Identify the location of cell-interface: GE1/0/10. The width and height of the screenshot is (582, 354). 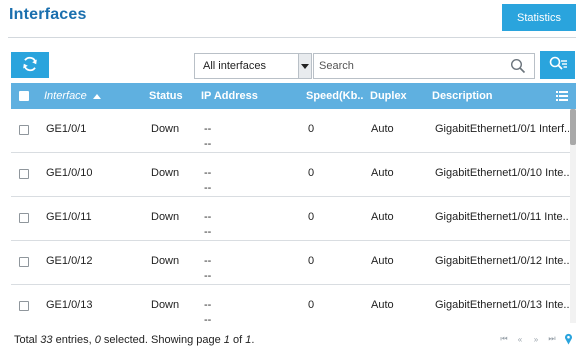
(69, 173).